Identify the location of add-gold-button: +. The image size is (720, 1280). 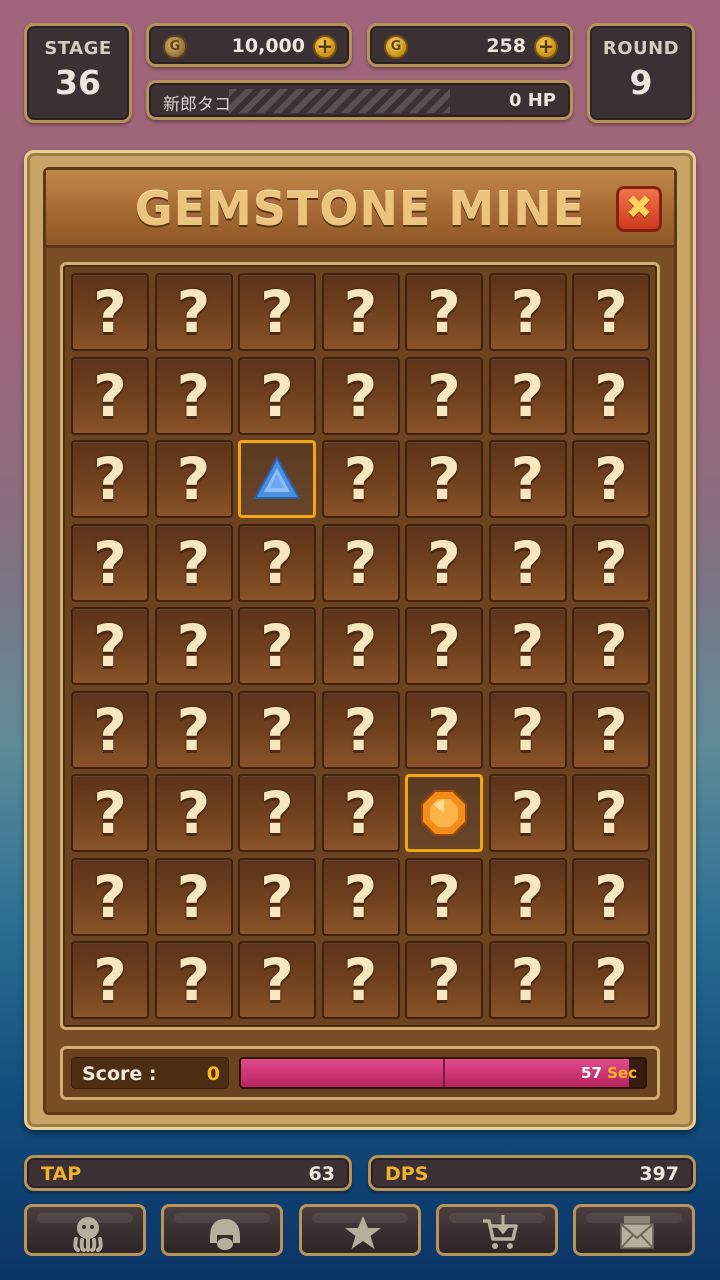
(325, 47).